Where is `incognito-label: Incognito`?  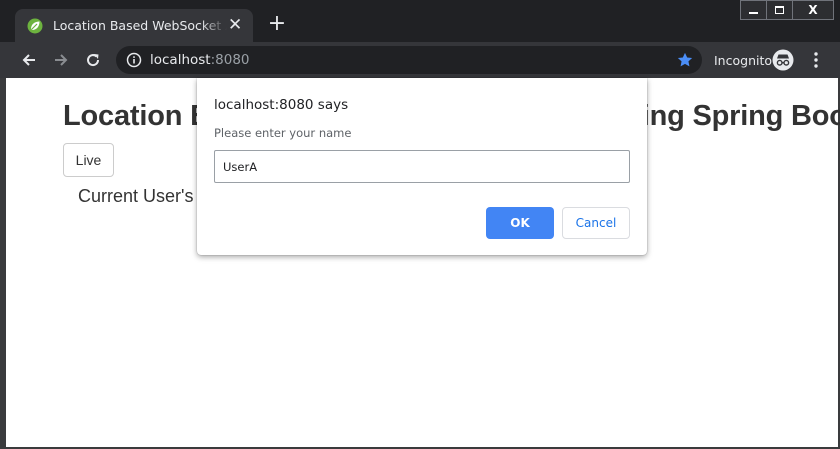
incognito-label: Incognito is located at coordinates (743, 60).